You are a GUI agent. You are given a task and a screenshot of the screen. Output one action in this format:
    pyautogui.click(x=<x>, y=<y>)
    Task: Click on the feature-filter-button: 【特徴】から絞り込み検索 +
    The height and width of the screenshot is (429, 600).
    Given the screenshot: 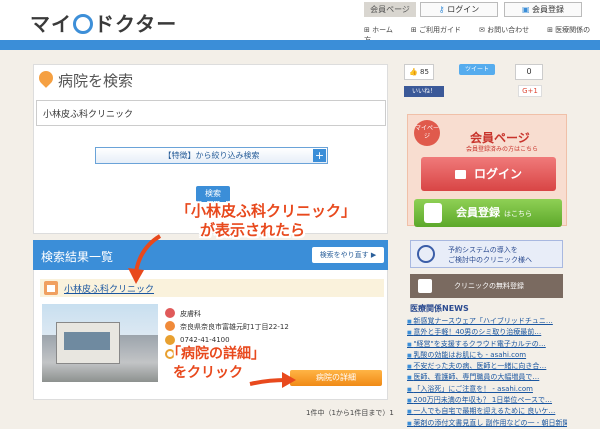 What is the action you would take?
    pyautogui.click(x=211, y=155)
    